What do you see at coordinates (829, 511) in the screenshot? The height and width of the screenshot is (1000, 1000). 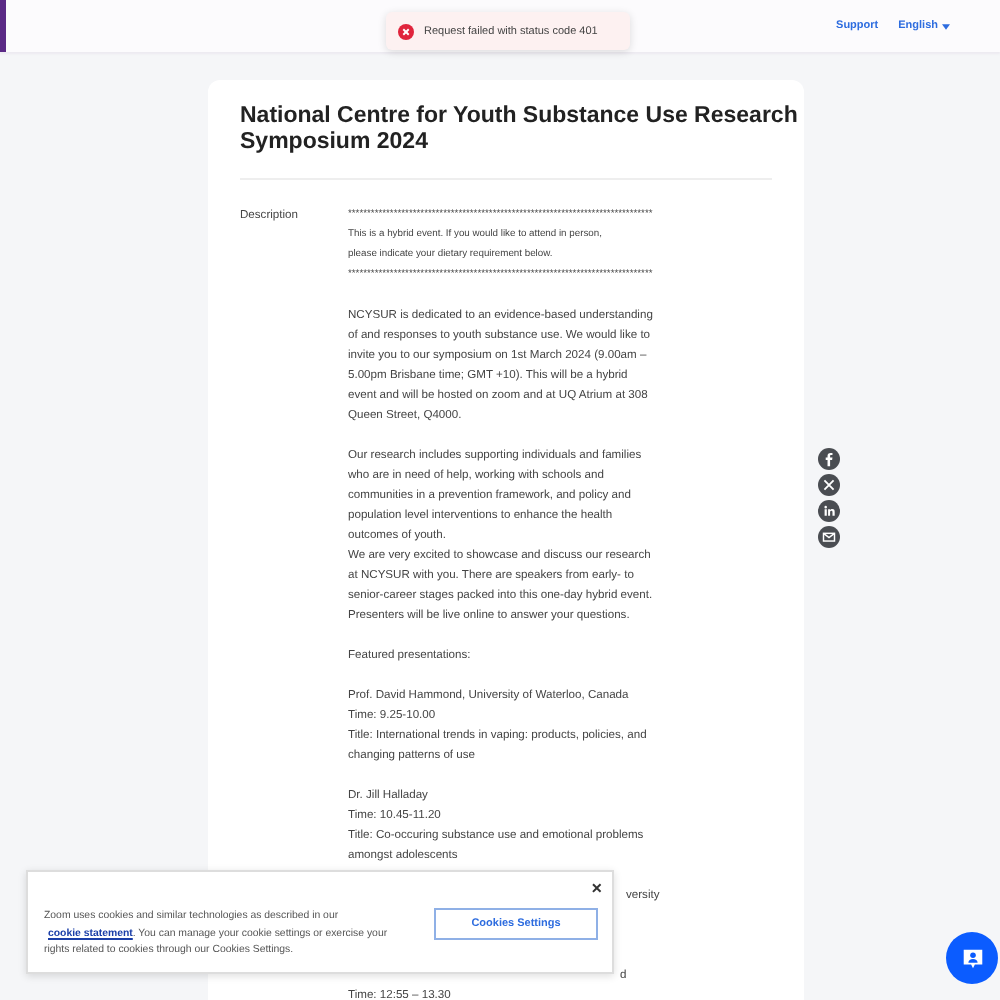 I see `linkedin-icon` at bounding box center [829, 511].